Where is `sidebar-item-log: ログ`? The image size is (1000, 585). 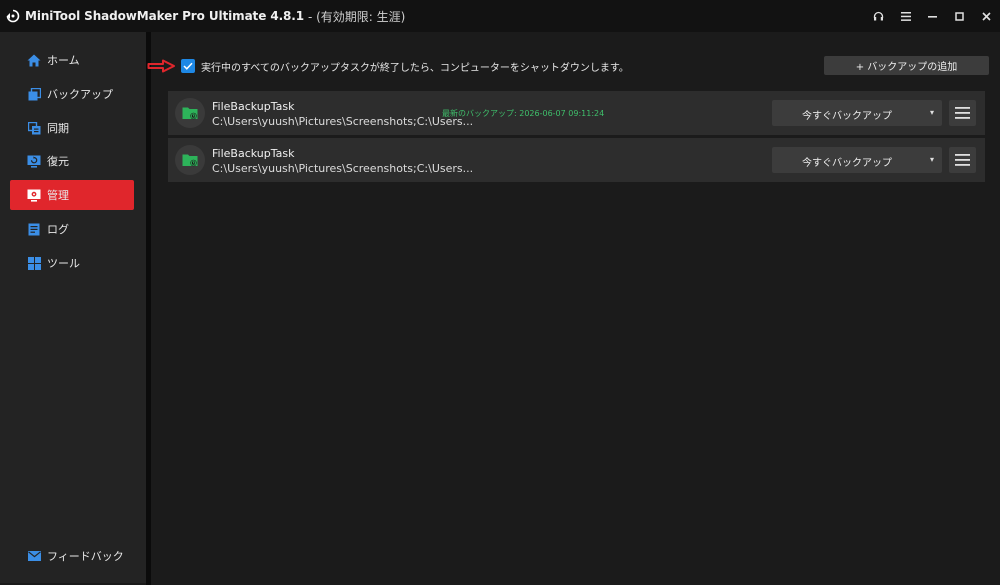 sidebar-item-log: ログ is located at coordinates (72, 229).